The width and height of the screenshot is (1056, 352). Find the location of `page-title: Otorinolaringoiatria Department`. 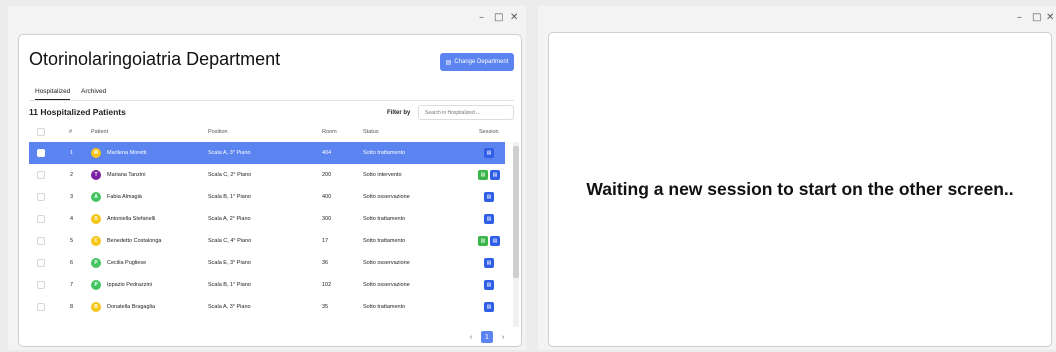

page-title: Otorinolaringoiatria Department is located at coordinates (155, 59).